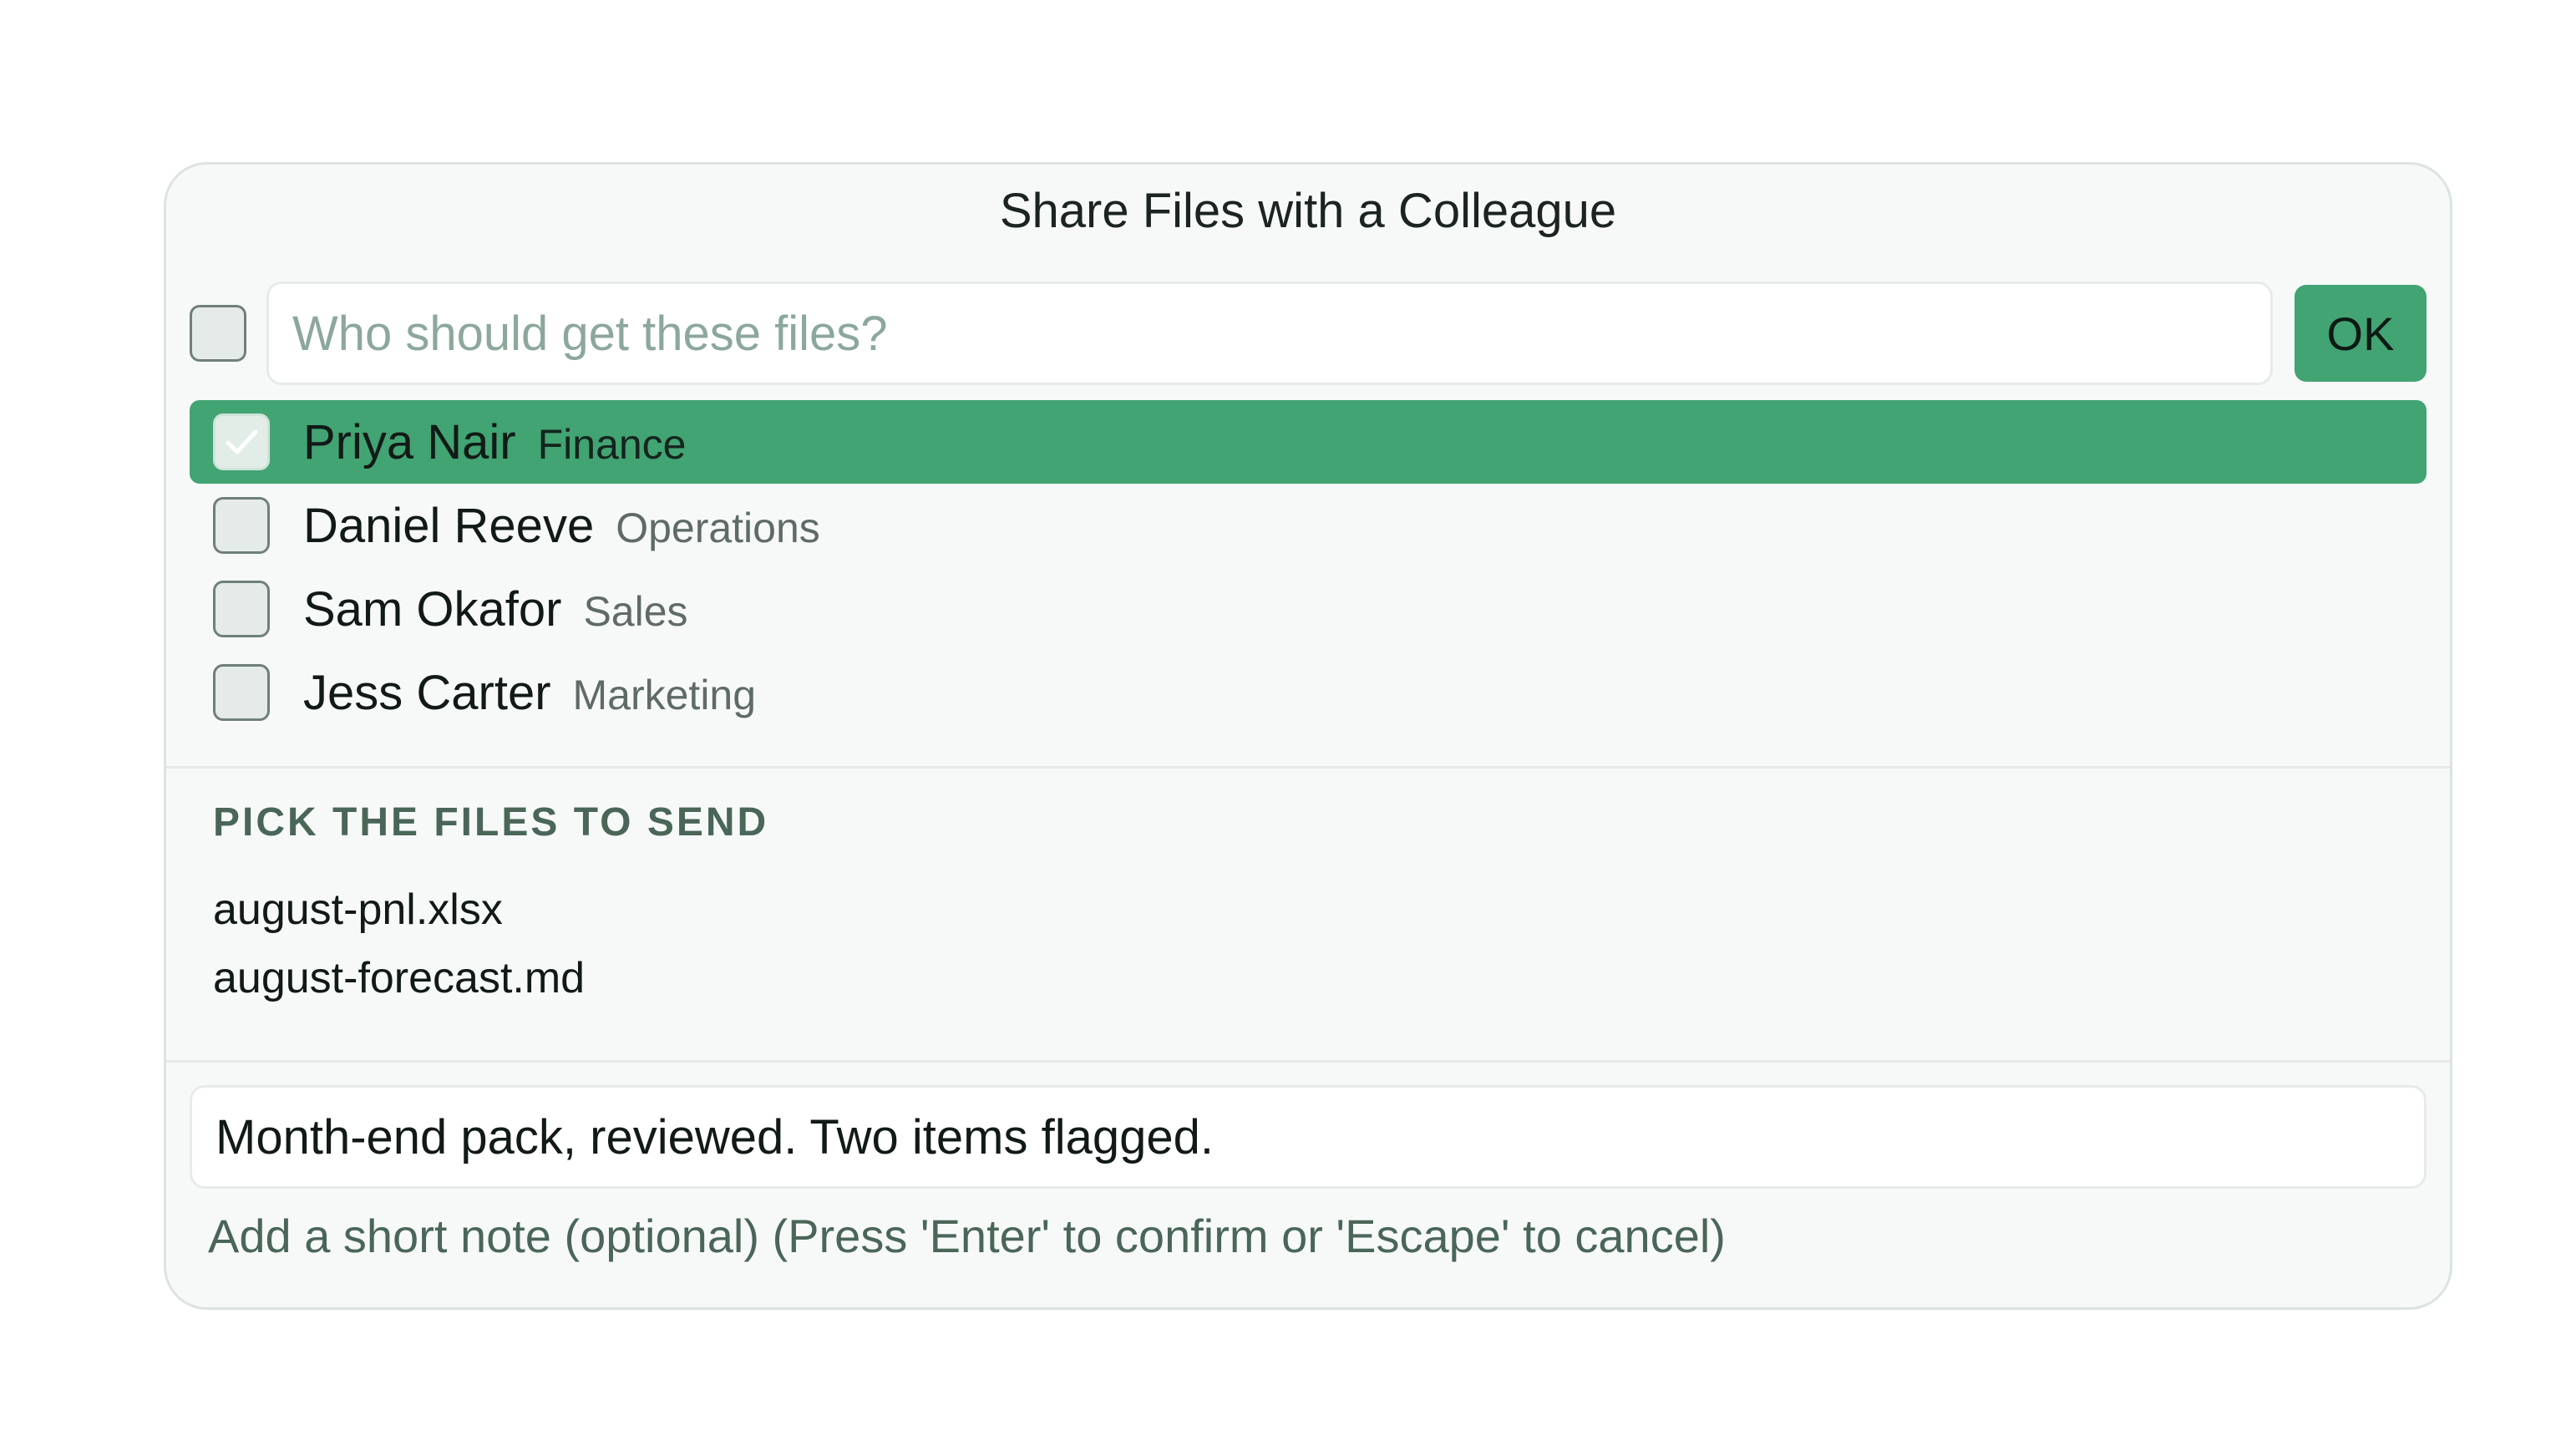 This screenshot has width=2576, height=1451. What do you see at coordinates (218, 333) in the screenshot?
I see `select-all-checkbox` at bounding box center [218, 333].